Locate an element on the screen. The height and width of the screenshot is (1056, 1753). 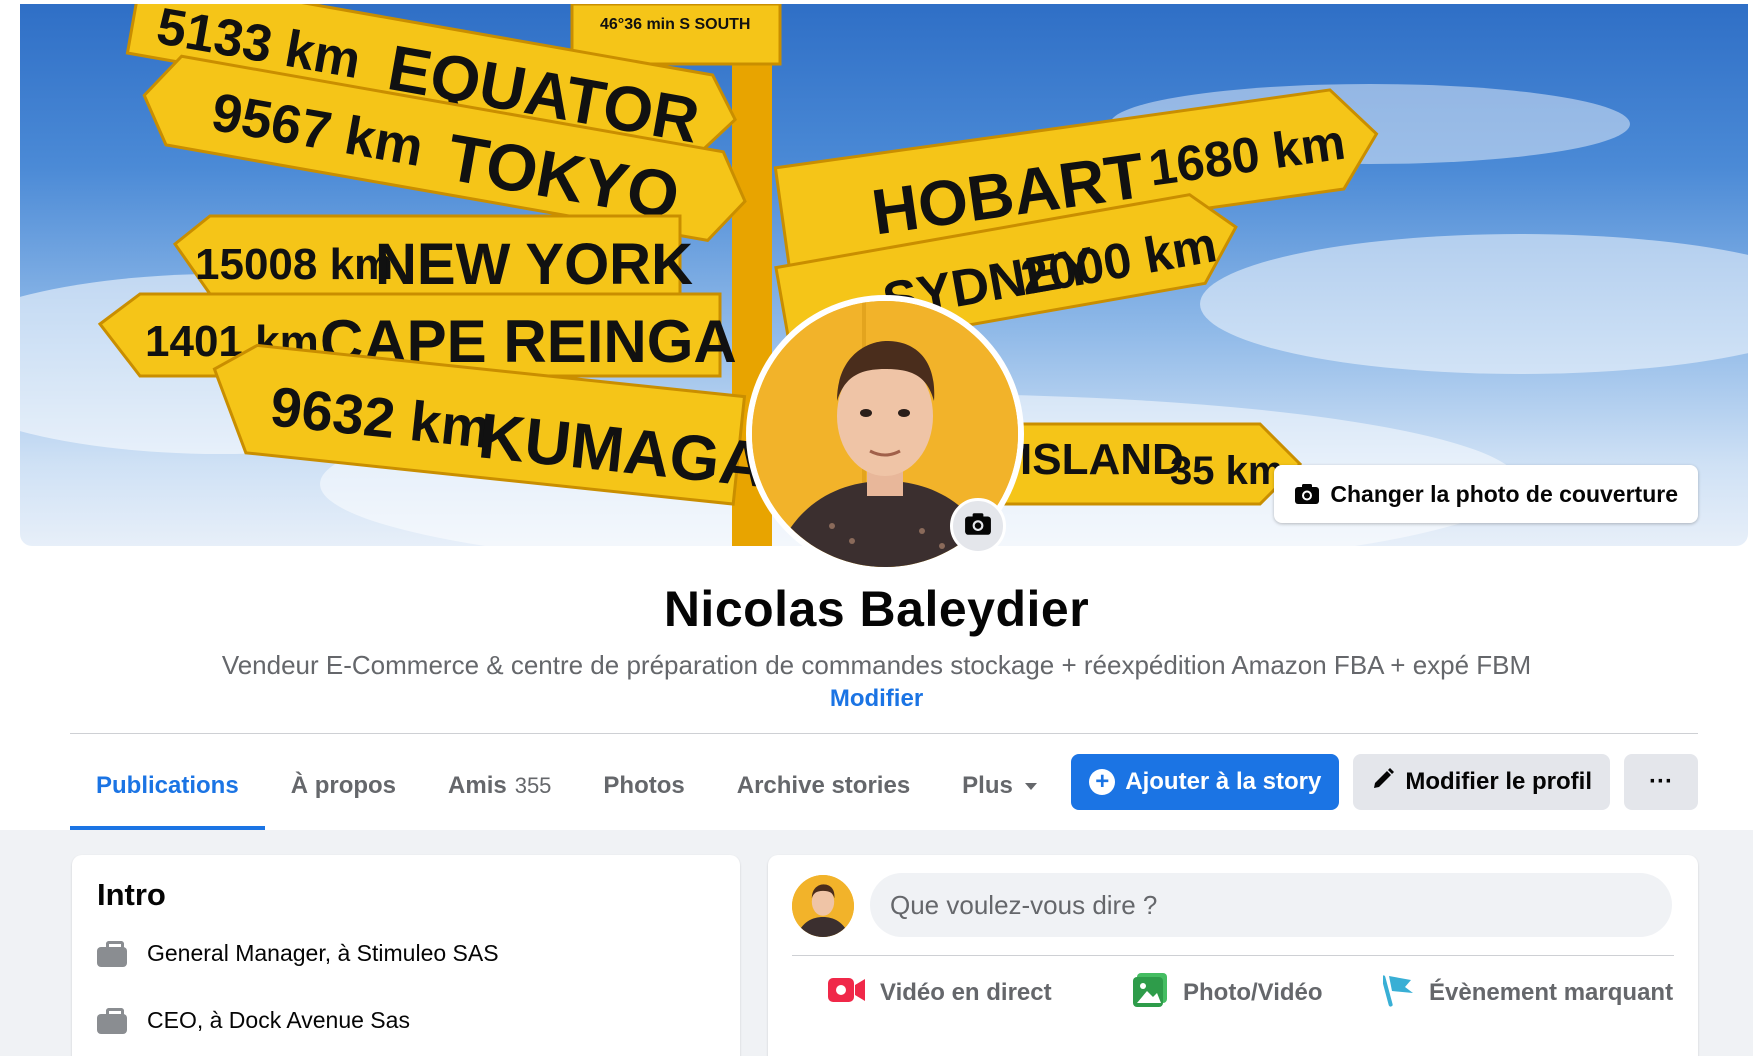
change-cover-button: Changer la photo de couverture is located at coordinates (1486, 494).